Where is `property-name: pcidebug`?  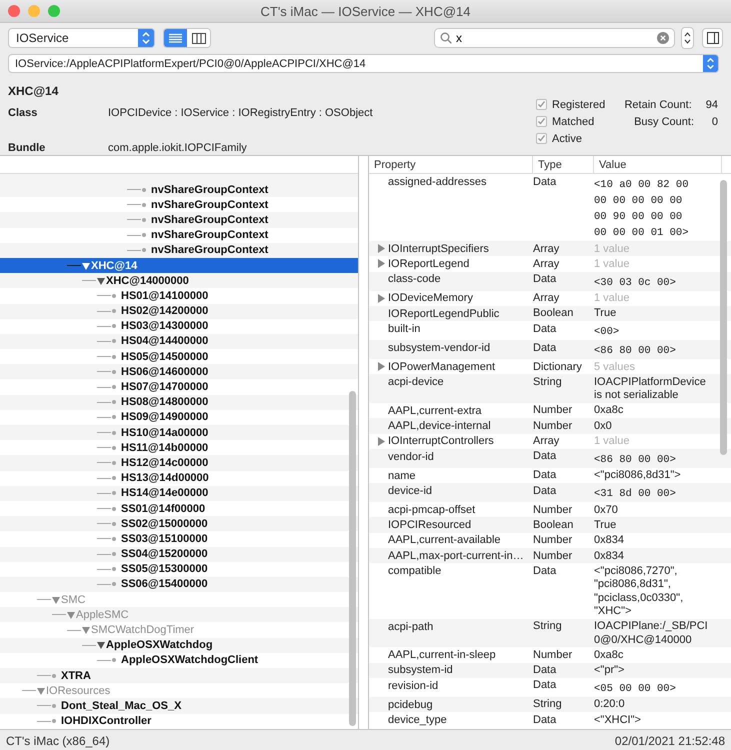
property-name: pcidebug is located at coordinates (410, 704).